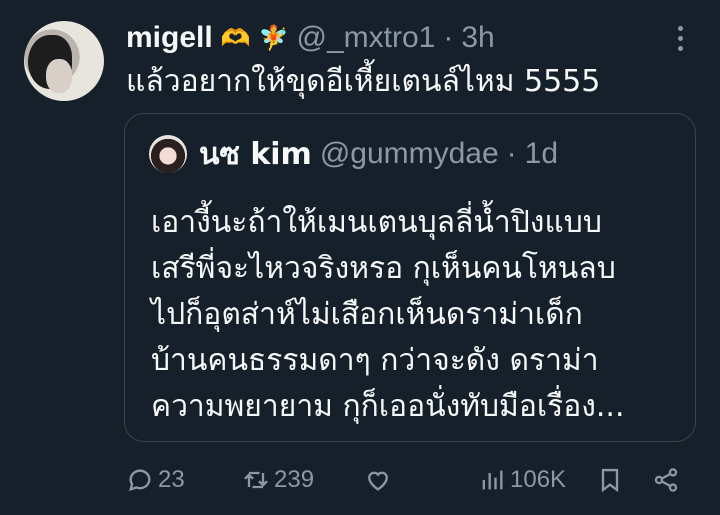  I want to click on heart-hands-emoji: 🫶, so click(235, 38).